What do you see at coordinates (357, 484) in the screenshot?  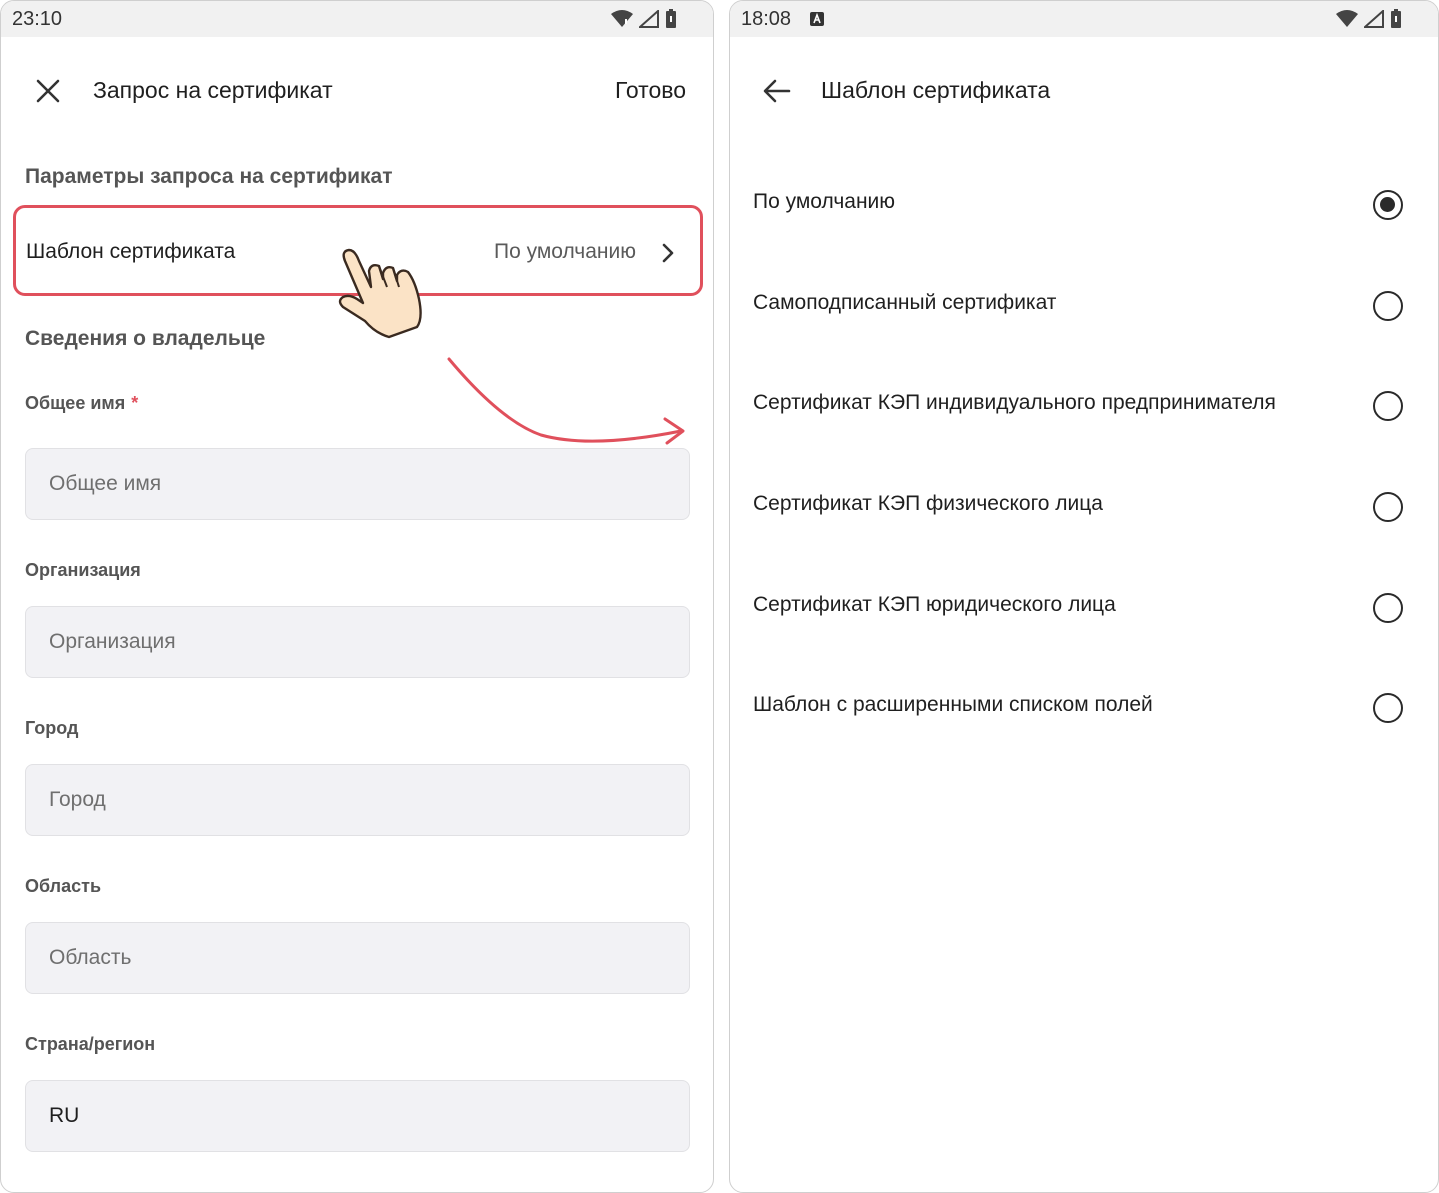 I see `common-name-field: Общее имя` at bounding box center [357, 484].